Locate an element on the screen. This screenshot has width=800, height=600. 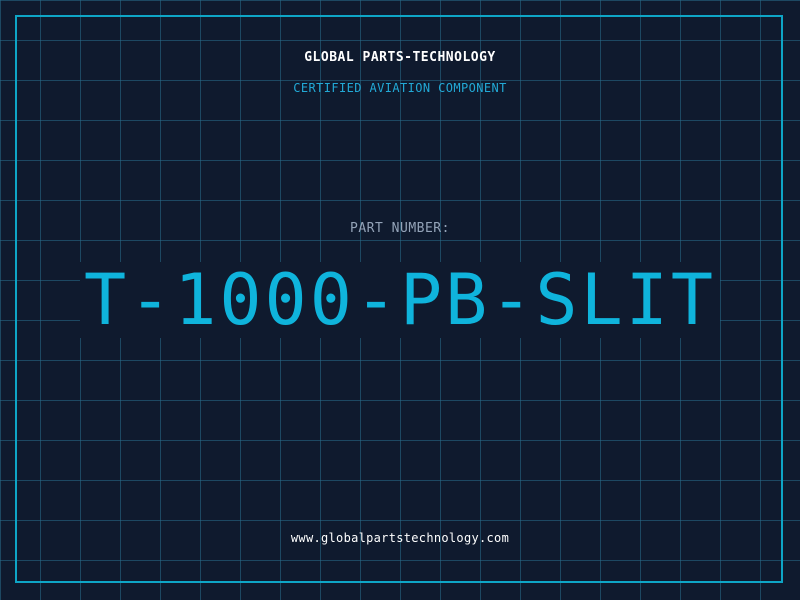
certification-tagline: CERTIFIED AVIATION COMPONENT is located at coordinates (400, 88).